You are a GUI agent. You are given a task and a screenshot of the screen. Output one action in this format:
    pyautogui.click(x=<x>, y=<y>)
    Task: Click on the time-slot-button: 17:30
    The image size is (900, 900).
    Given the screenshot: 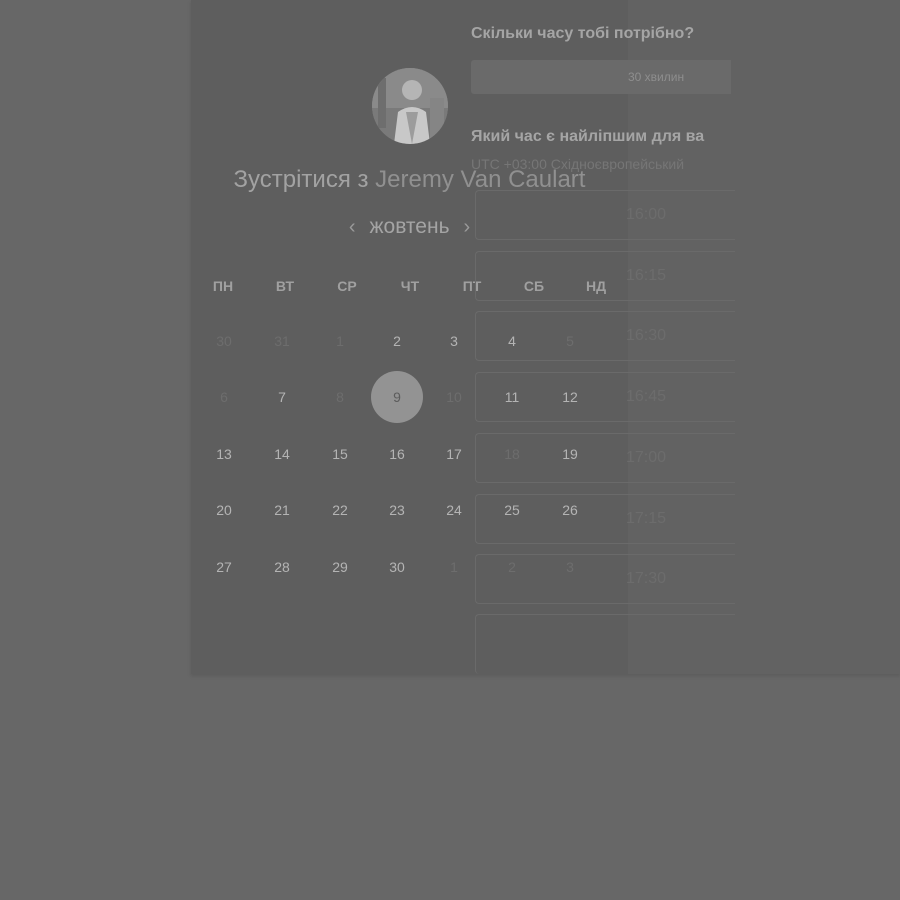 What is the action you would take?
    pyautogui.click(x=605, y=579)
    